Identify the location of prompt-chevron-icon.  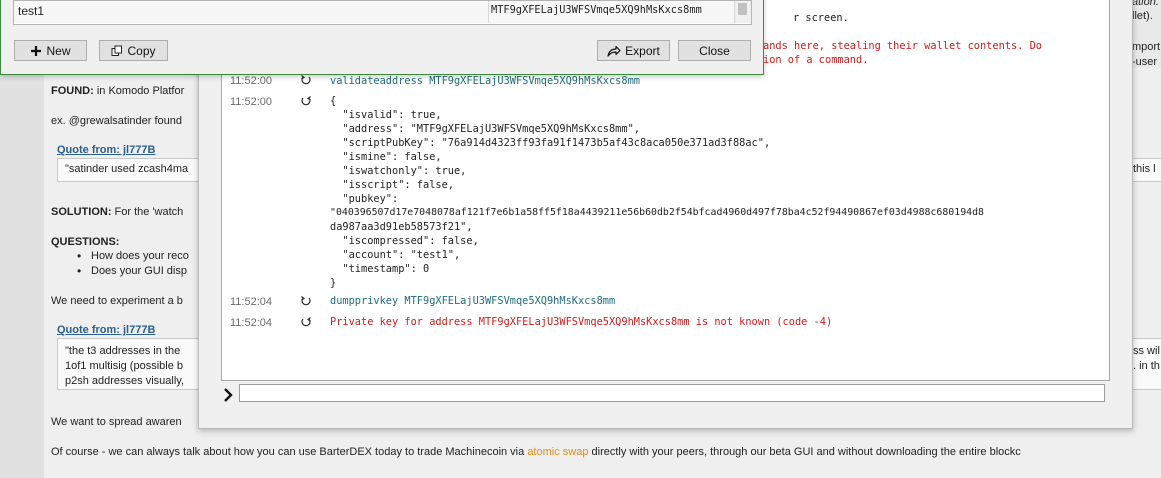
(228, 395).